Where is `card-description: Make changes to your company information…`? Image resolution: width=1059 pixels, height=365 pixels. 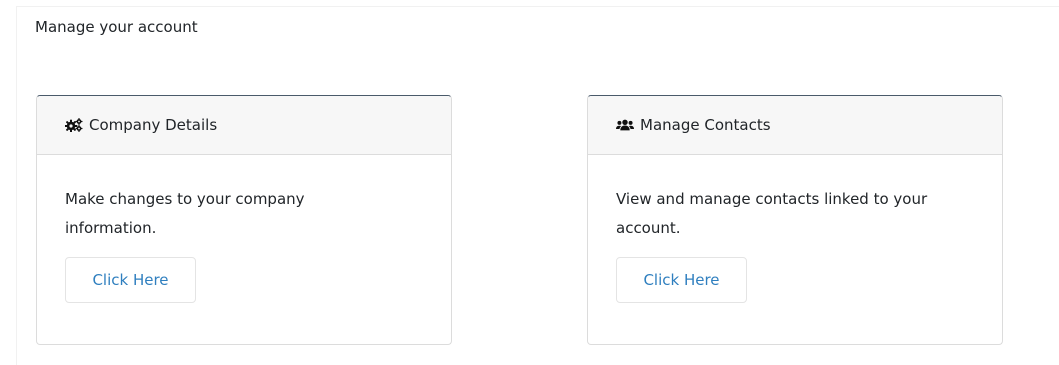
card-description: Make changes to your company information… is located at coordinates (185, 213).